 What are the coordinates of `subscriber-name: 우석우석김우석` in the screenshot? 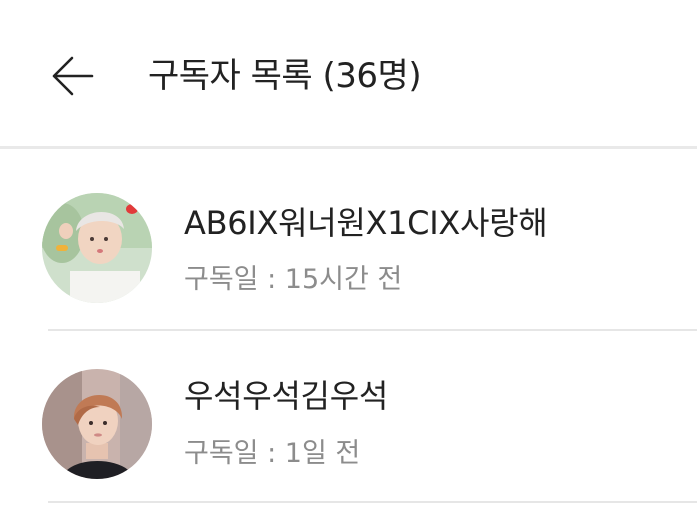 It's located at (286, 396).